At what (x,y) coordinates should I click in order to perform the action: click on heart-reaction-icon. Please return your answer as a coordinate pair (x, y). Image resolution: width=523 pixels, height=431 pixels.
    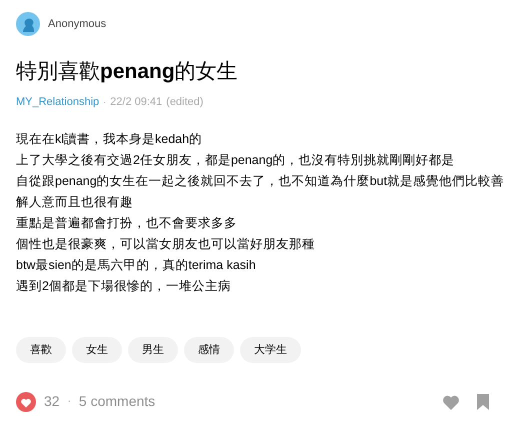
    Looking at the image, I should click on (26, 402).